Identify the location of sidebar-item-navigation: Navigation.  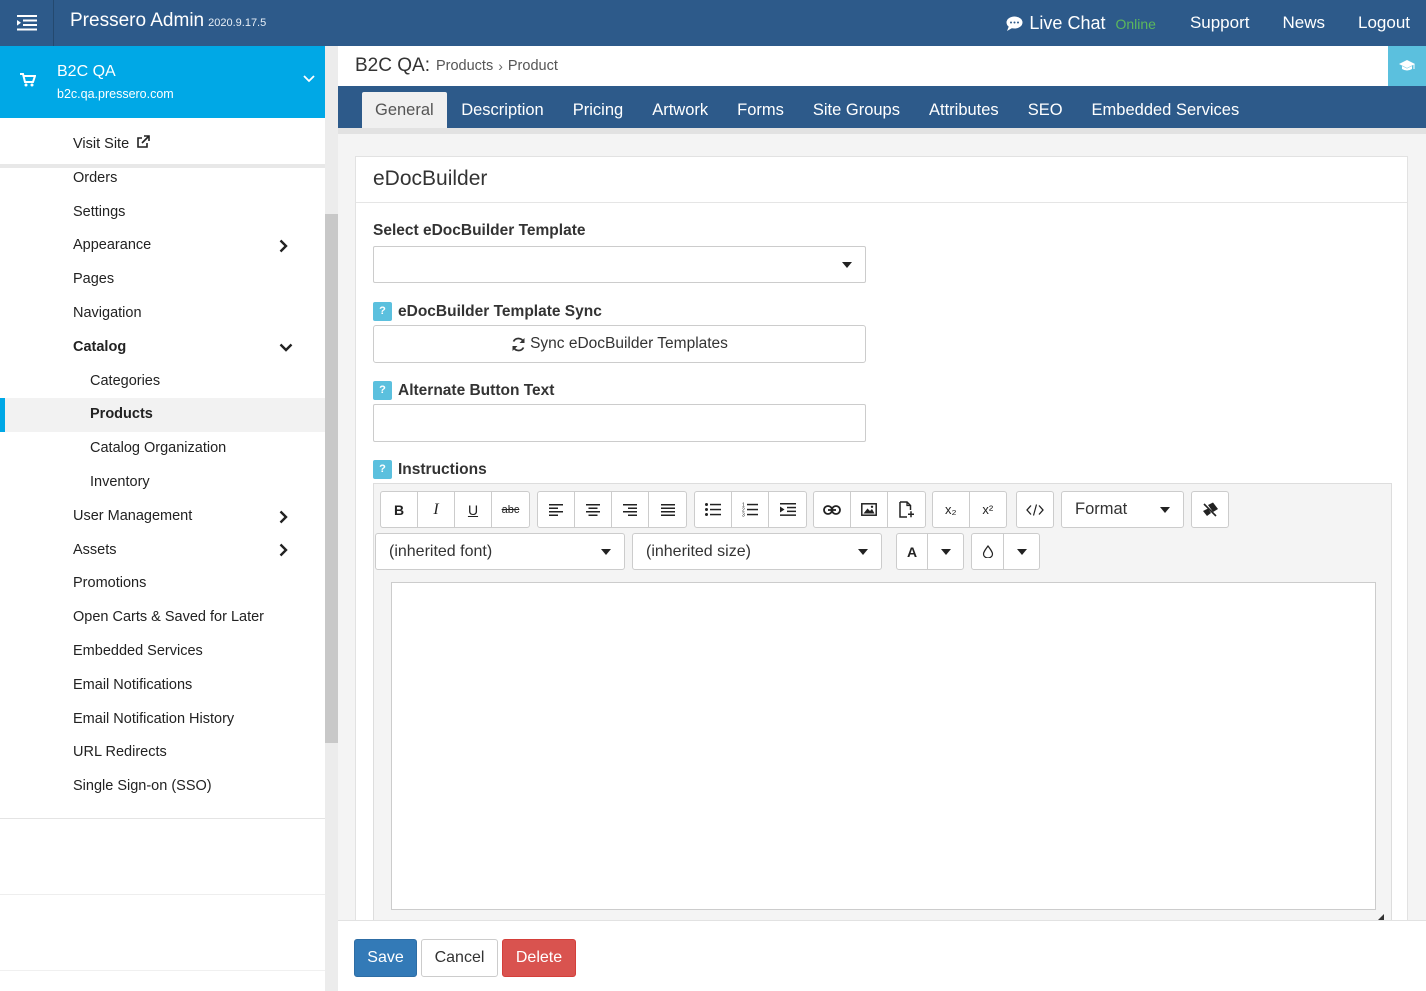
(162, 314).